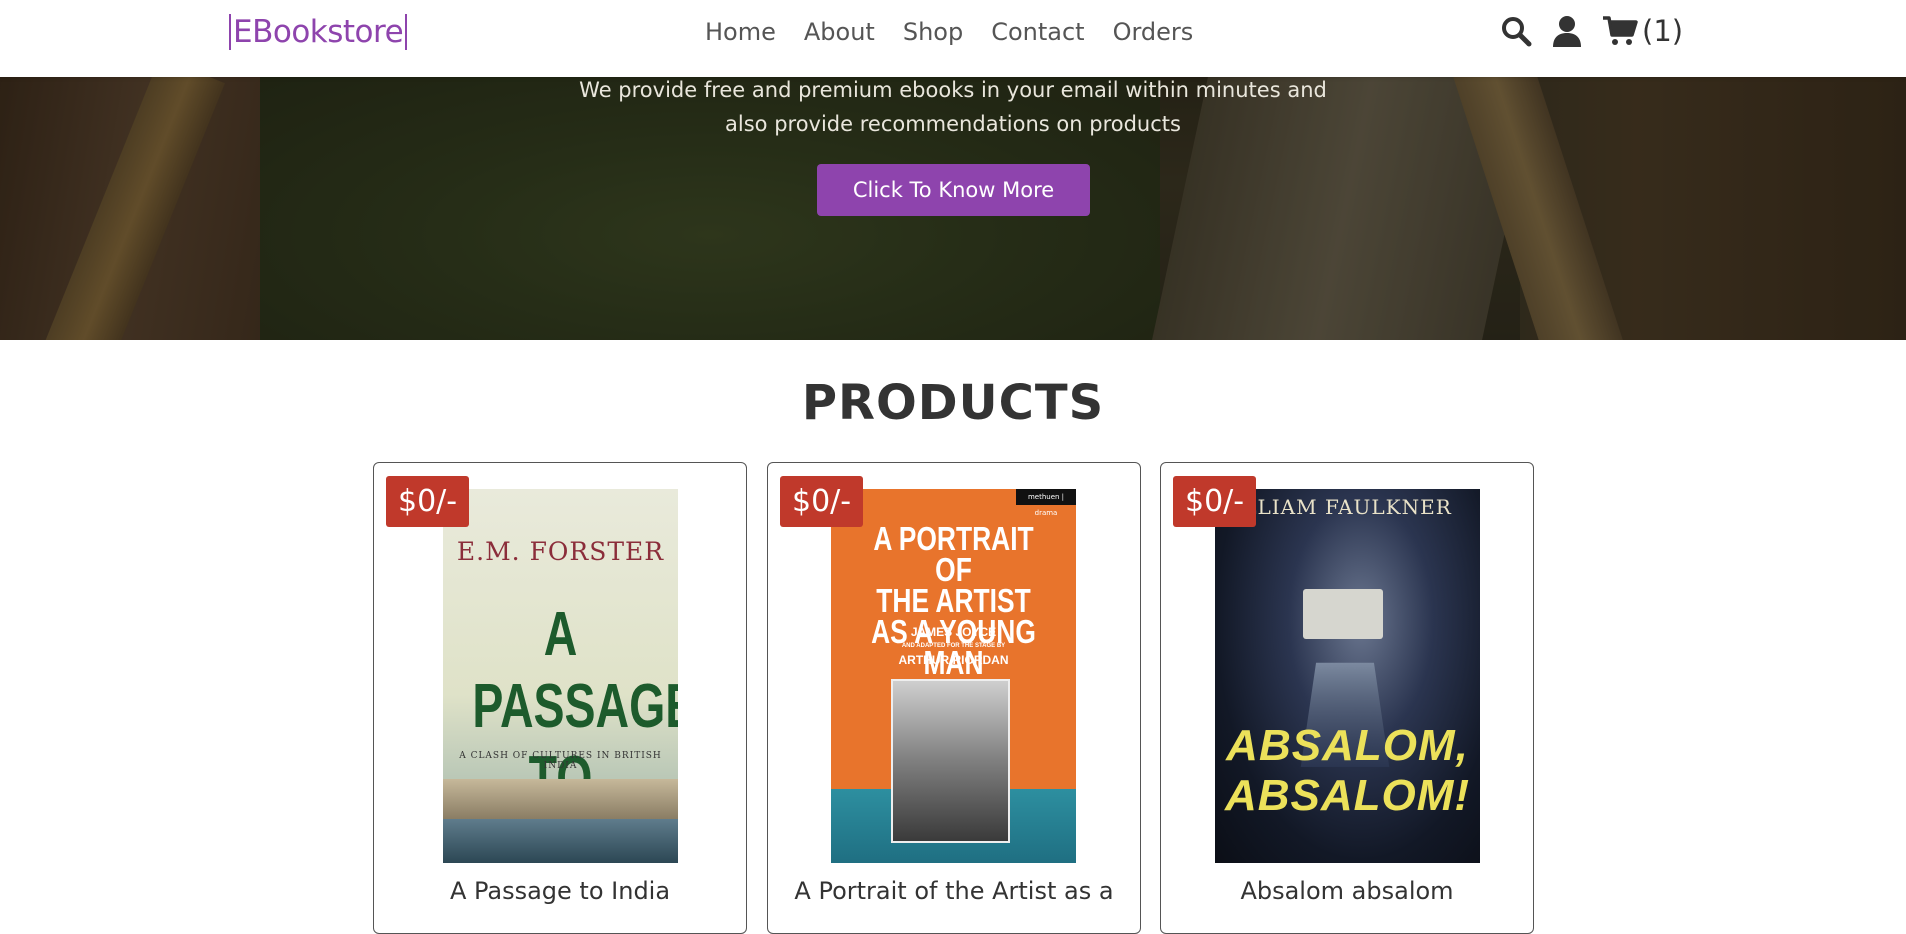 This screenshot has height=934, width=1906. Describe the element at coordinates (1620, 31) in the screenshot. I see `cart-icon` at that location.